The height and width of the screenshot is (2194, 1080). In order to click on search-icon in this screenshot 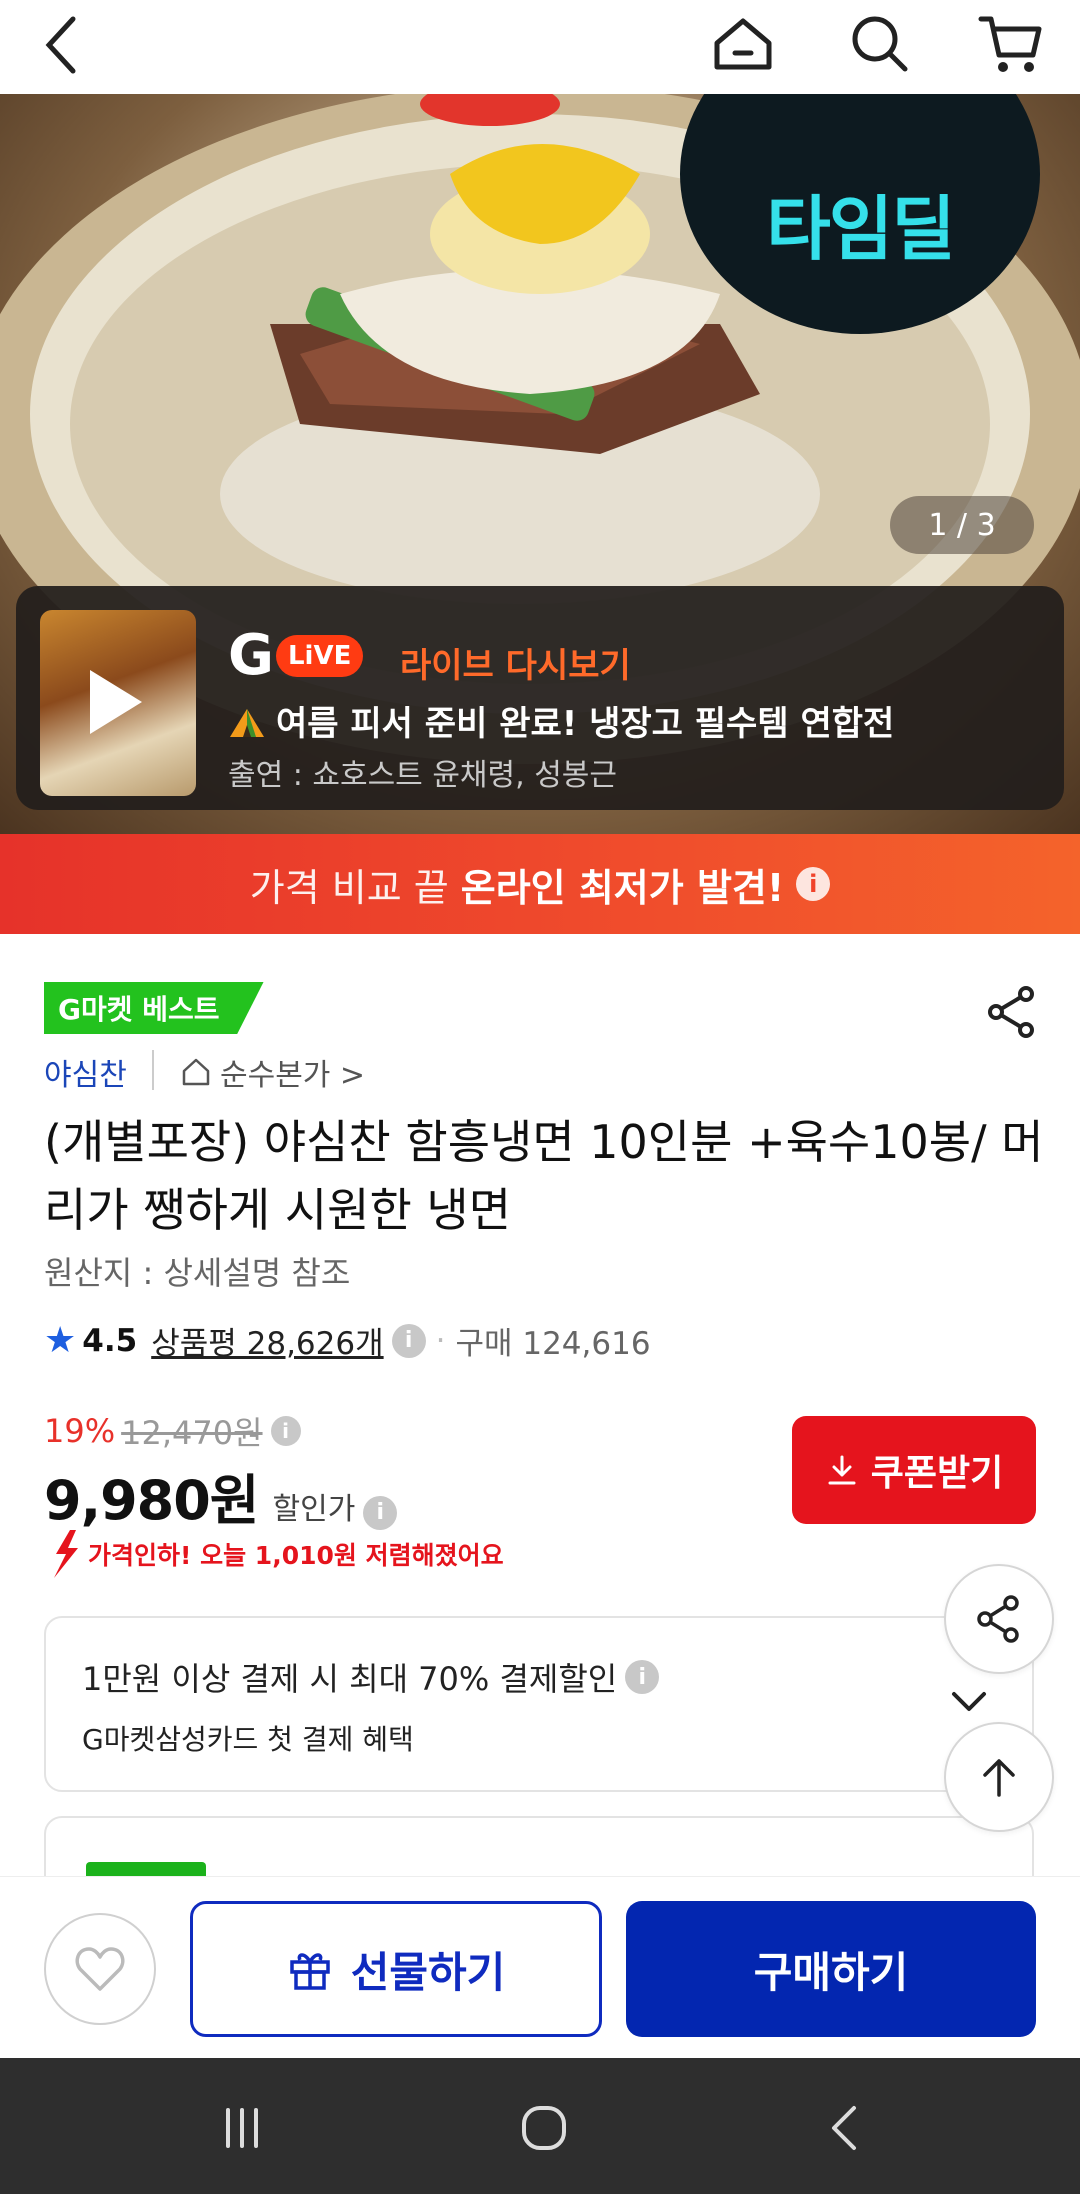, I will do `click(879, 45)`.